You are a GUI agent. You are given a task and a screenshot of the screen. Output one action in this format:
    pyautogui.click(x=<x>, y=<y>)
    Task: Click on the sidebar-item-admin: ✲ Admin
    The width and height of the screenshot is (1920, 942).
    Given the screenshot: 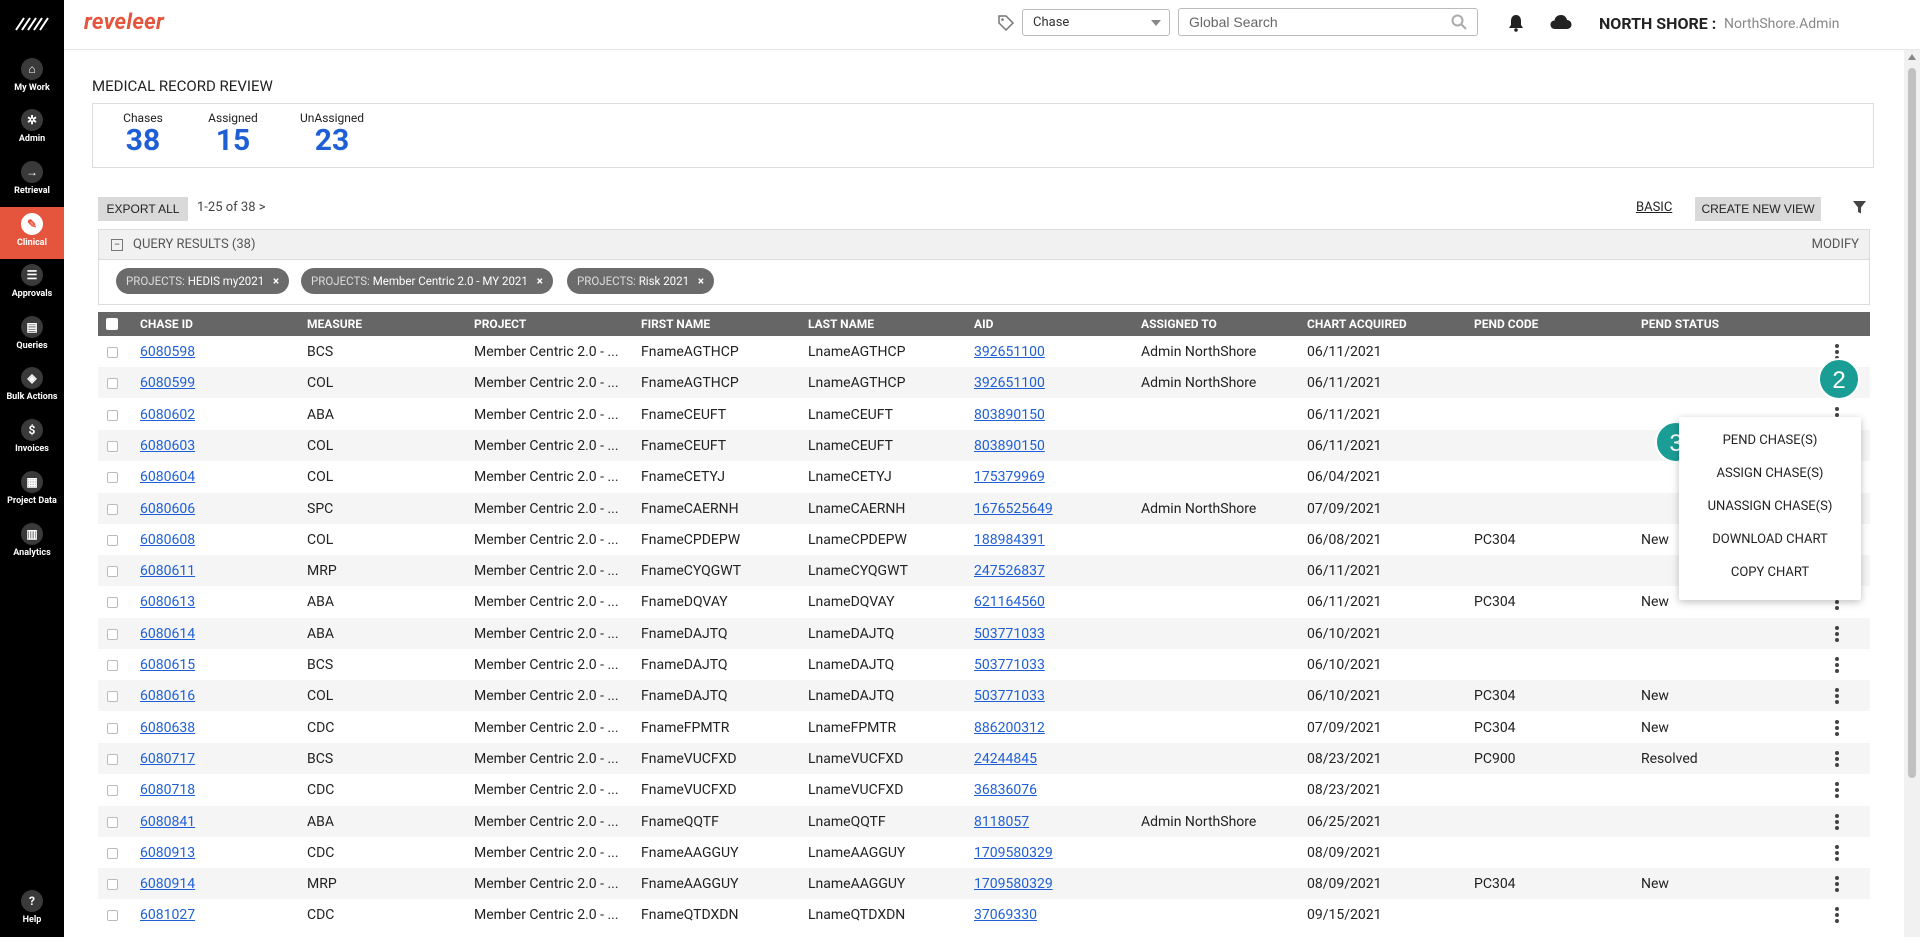 What is the action you would take?
    pyautogui.click(x=32, y=129)
    